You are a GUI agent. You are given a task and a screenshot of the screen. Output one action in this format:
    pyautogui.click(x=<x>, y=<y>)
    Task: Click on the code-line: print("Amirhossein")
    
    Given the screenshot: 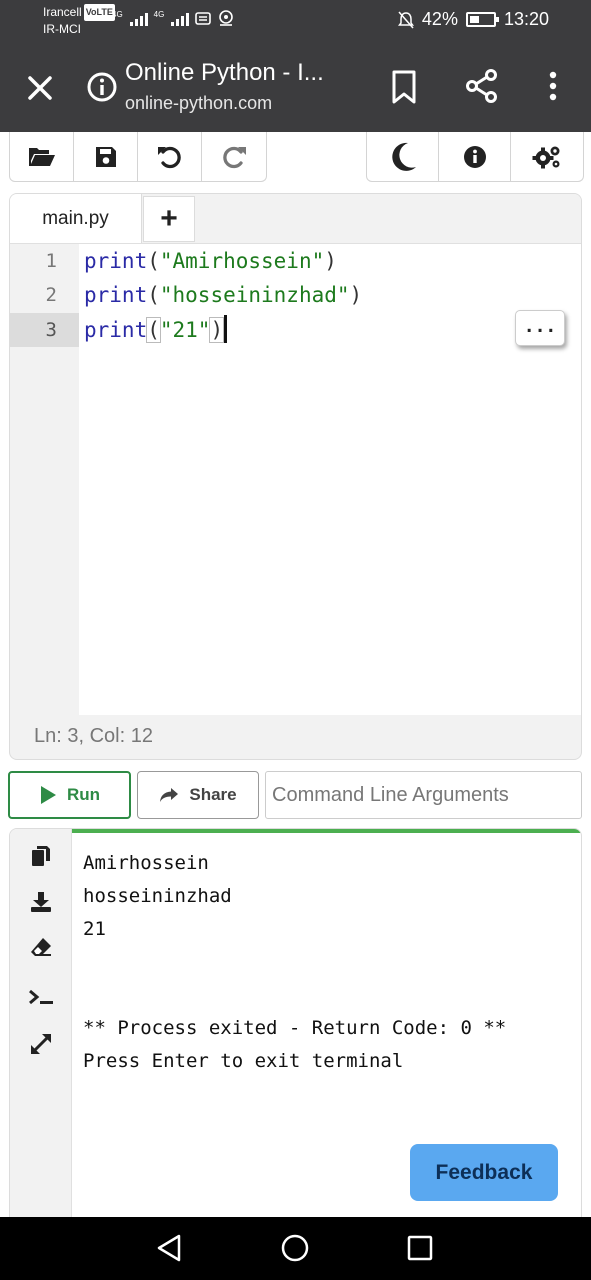 What is the action you would take?
    pyautogui.click(x=210, y=261)
    